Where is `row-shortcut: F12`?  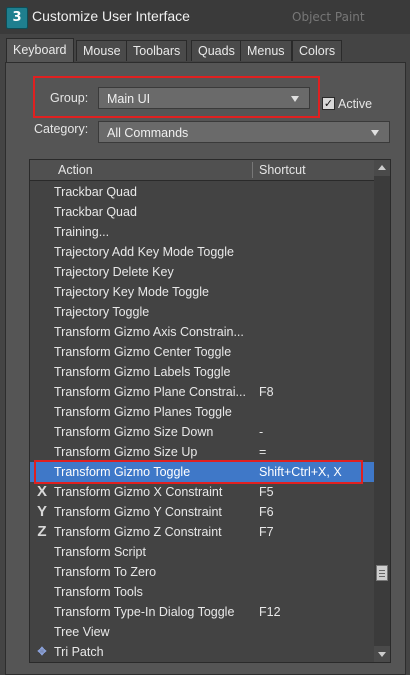
row-shortcut: F12 is located at coordinates (270, 612).